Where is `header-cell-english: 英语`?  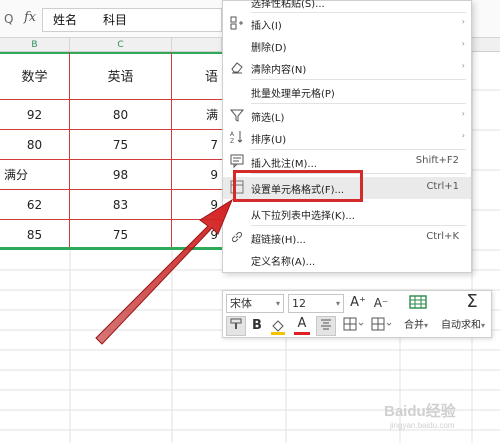 header-cell-english: 英语 is located at coordinates (121, 76).